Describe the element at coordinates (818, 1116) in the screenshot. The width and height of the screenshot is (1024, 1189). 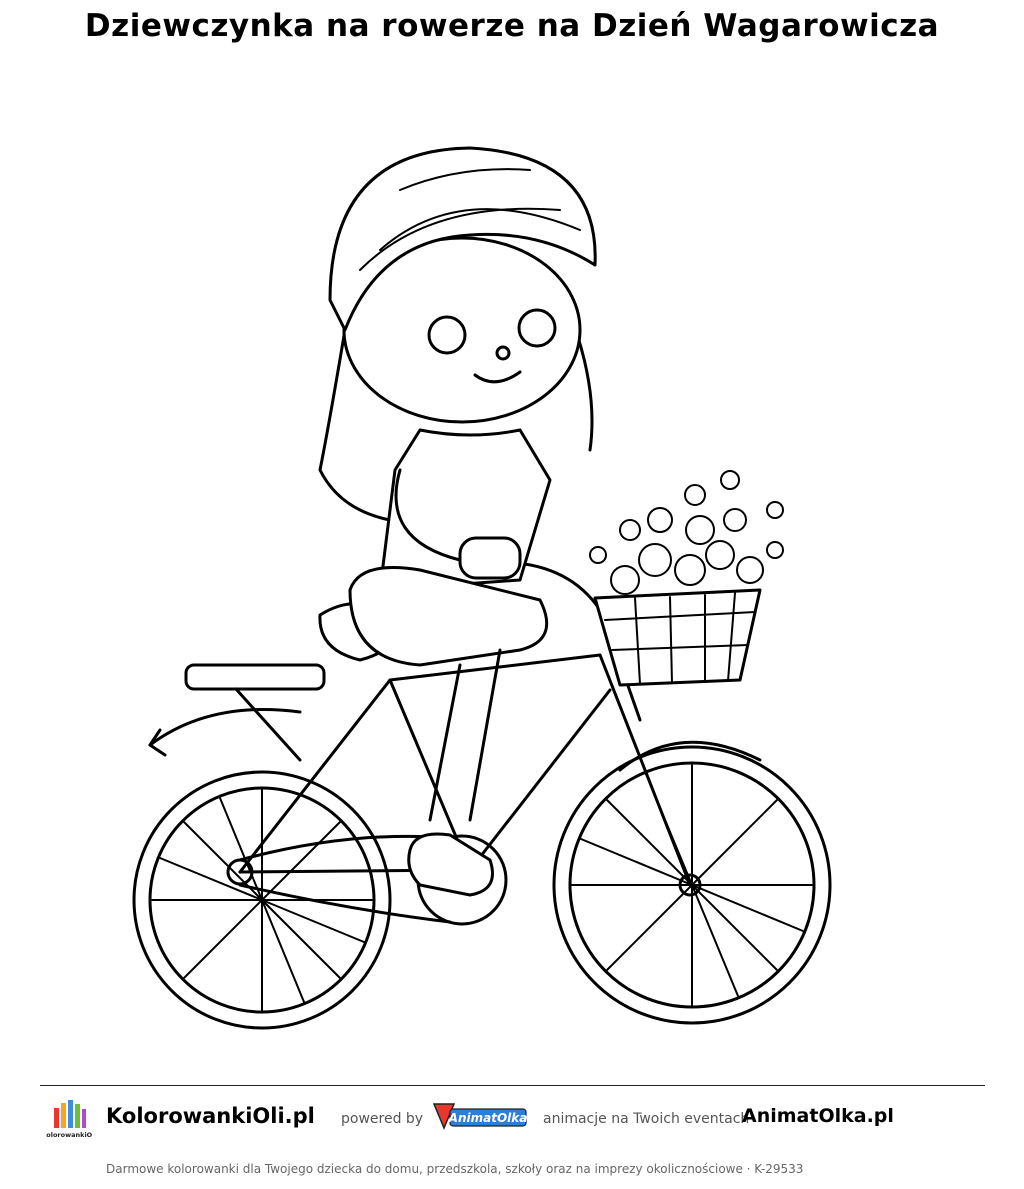
I see `partner-site-link: AnimatOlka.pl` at that location.